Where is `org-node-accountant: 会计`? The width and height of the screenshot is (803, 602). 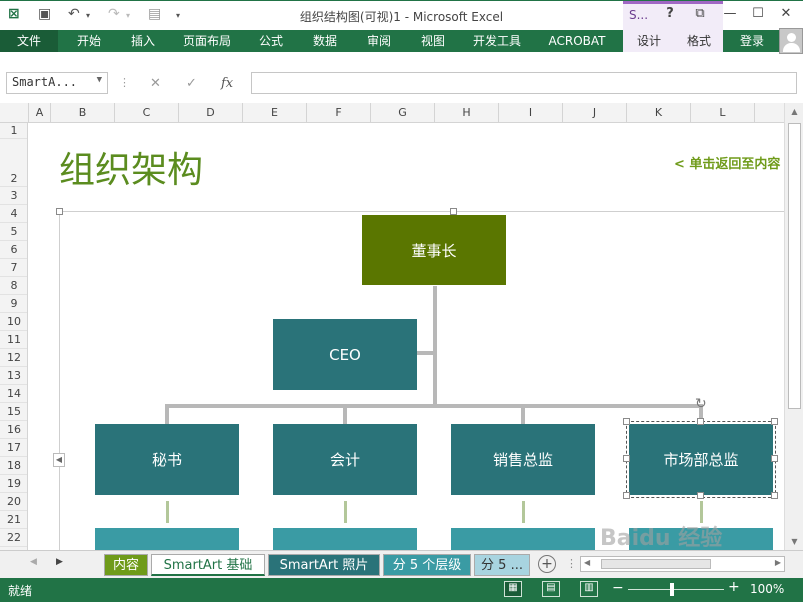 org-node-accountant: 会计 is located at coordinates (345, 459).